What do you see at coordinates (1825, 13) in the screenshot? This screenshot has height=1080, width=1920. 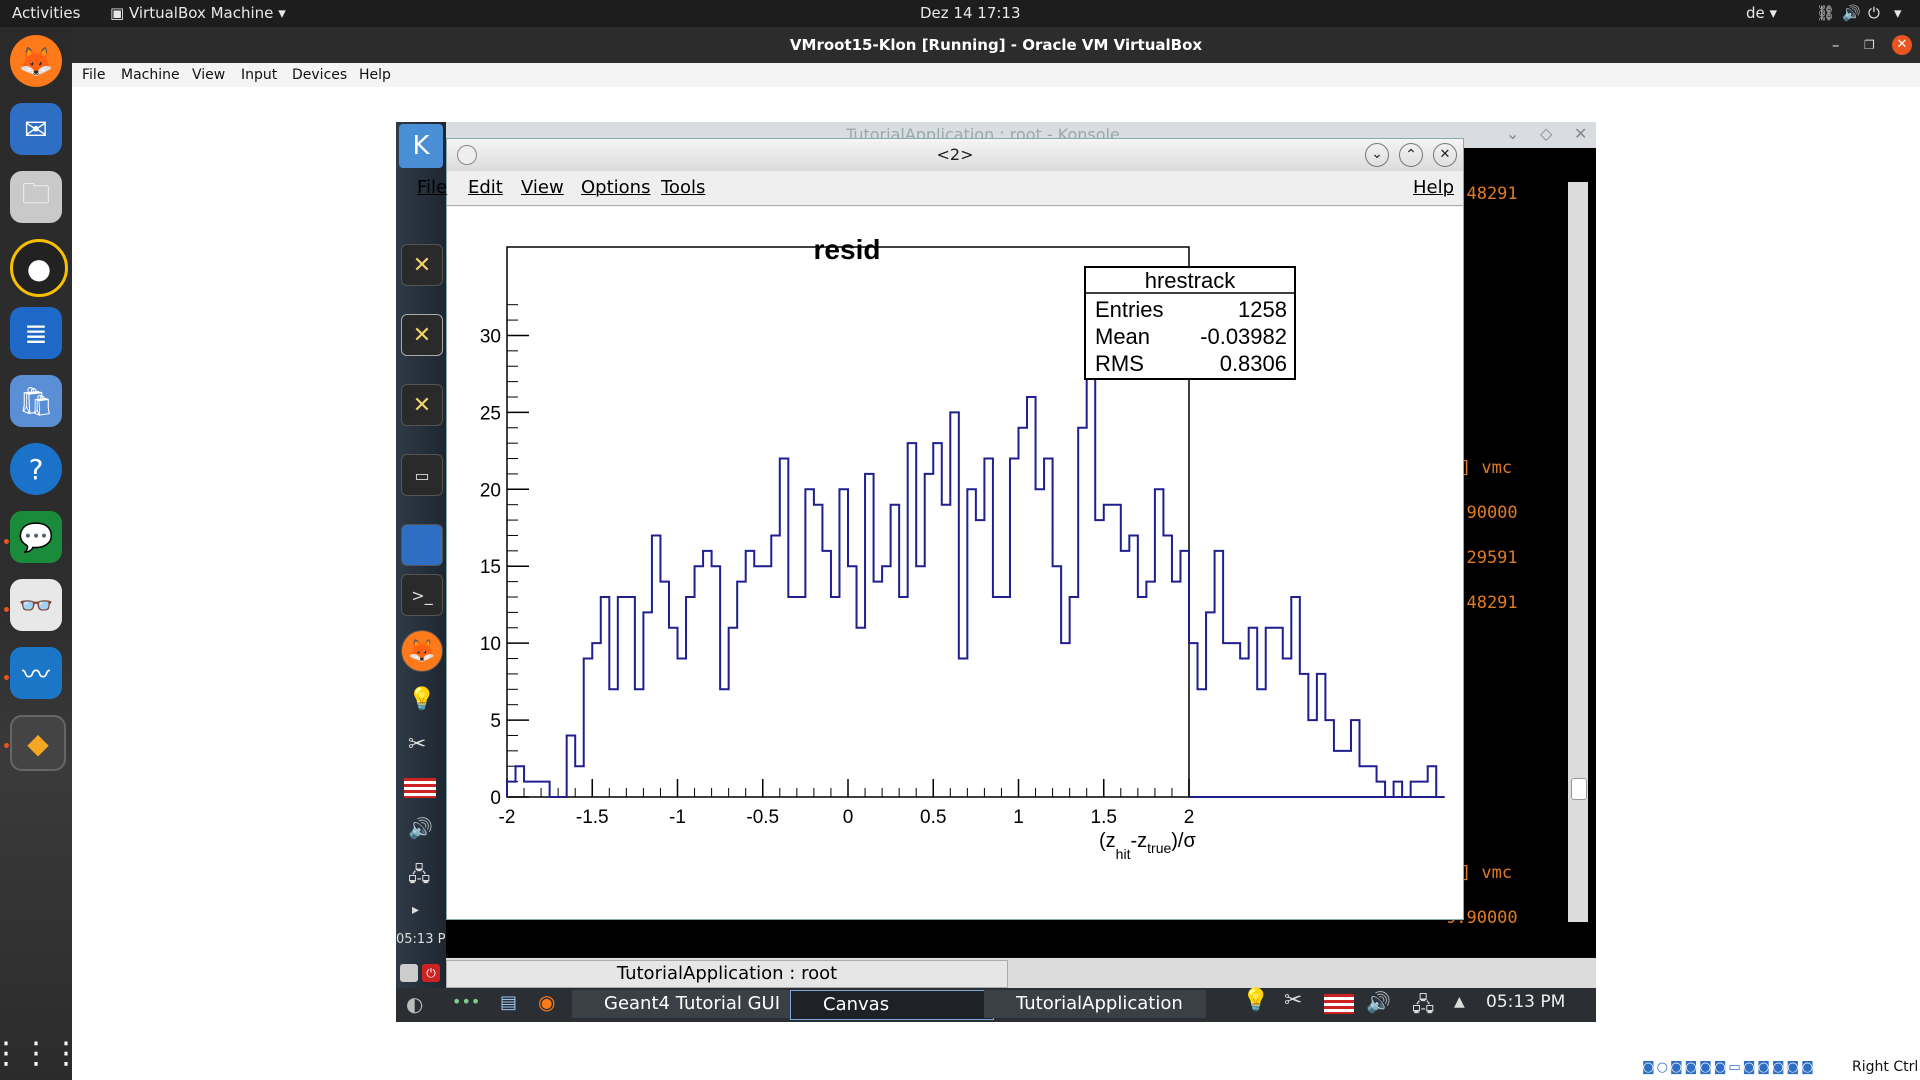 I see `network-icon: ⛓` at bounding box center [1825, 13].